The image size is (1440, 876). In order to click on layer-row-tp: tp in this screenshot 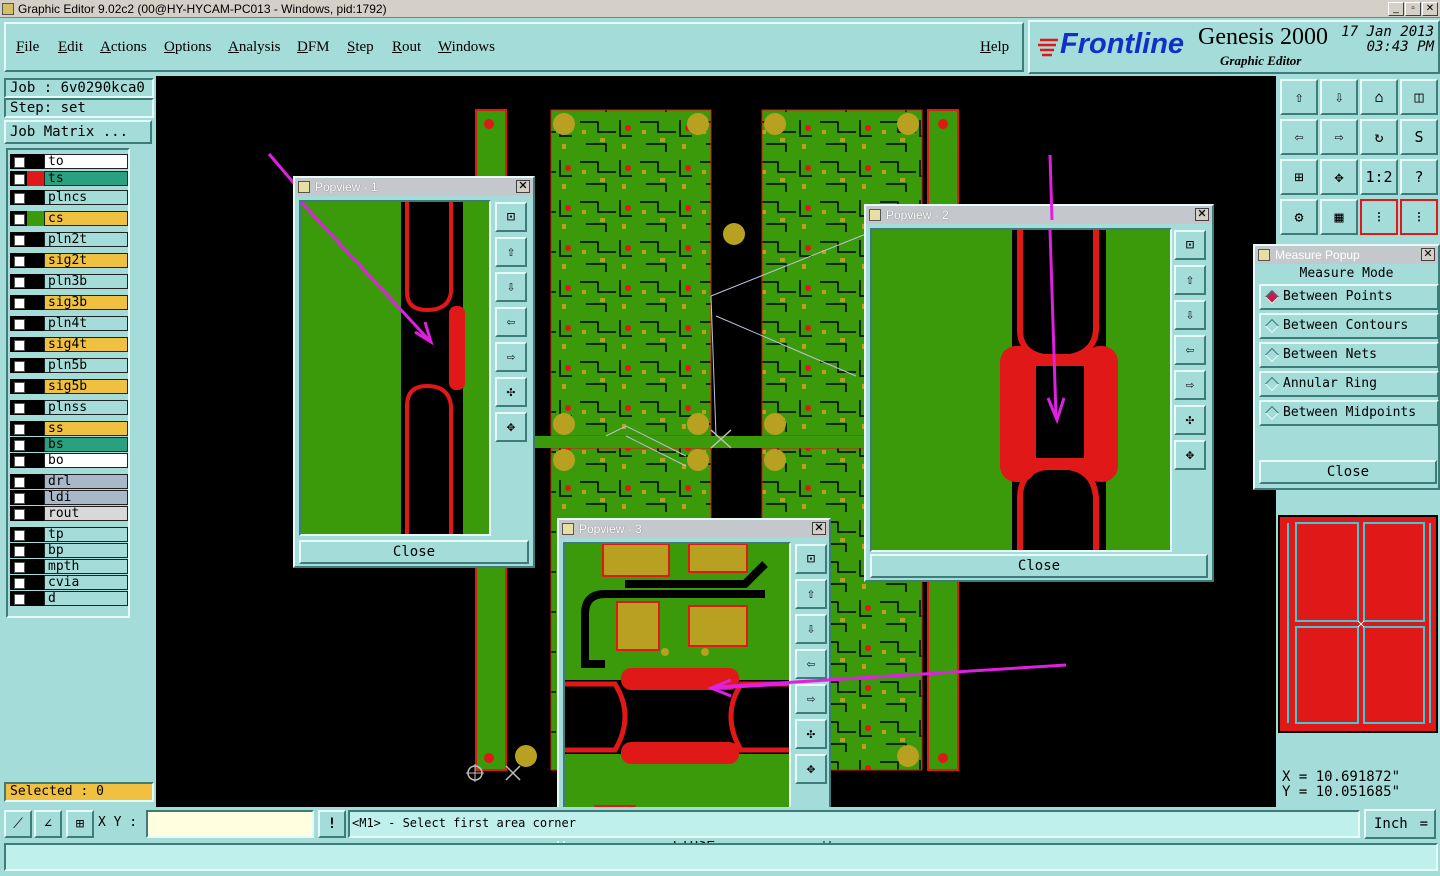, I will do `click(69, 534)`.